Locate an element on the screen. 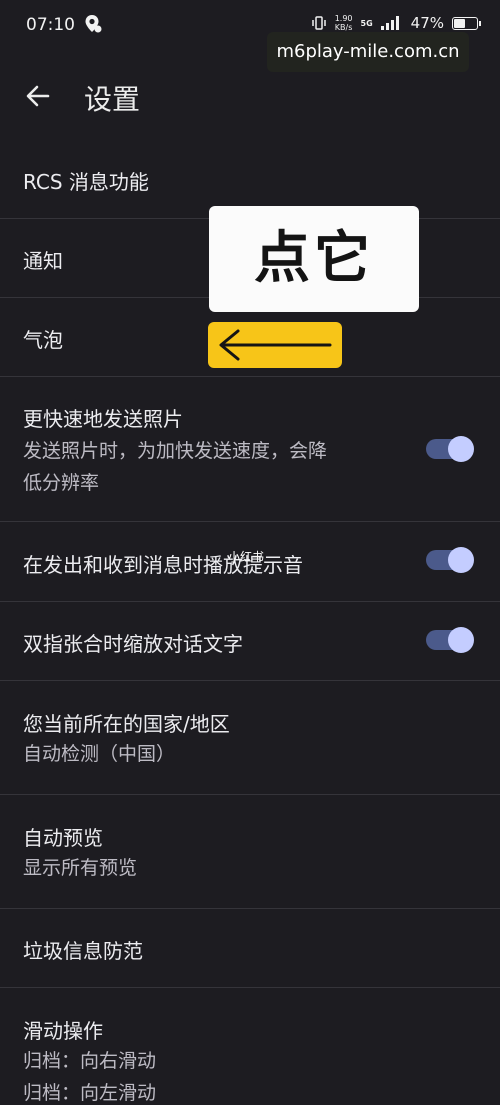 This screenshot has height=1105, width=500. setting-country: 您当前所在的国家/地区 自动检测（中国） is located at coordinates (250, 738).